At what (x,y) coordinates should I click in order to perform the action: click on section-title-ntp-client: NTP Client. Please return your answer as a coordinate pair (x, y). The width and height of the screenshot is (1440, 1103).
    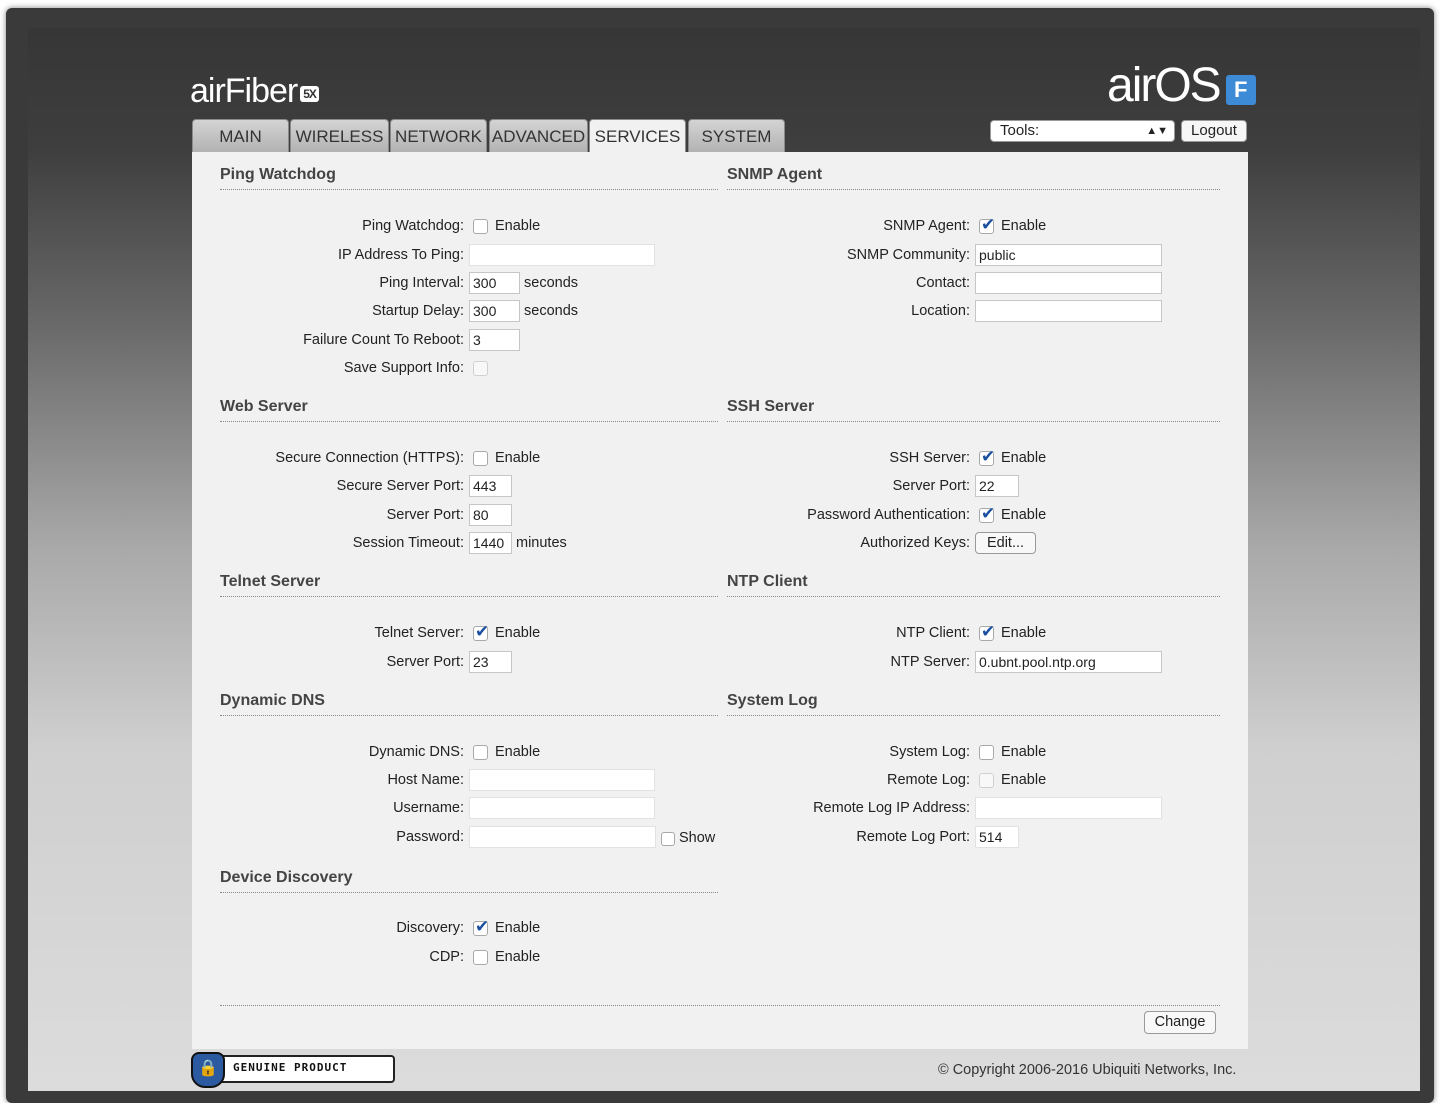
    Looking at the image, I should click on (973, 585).